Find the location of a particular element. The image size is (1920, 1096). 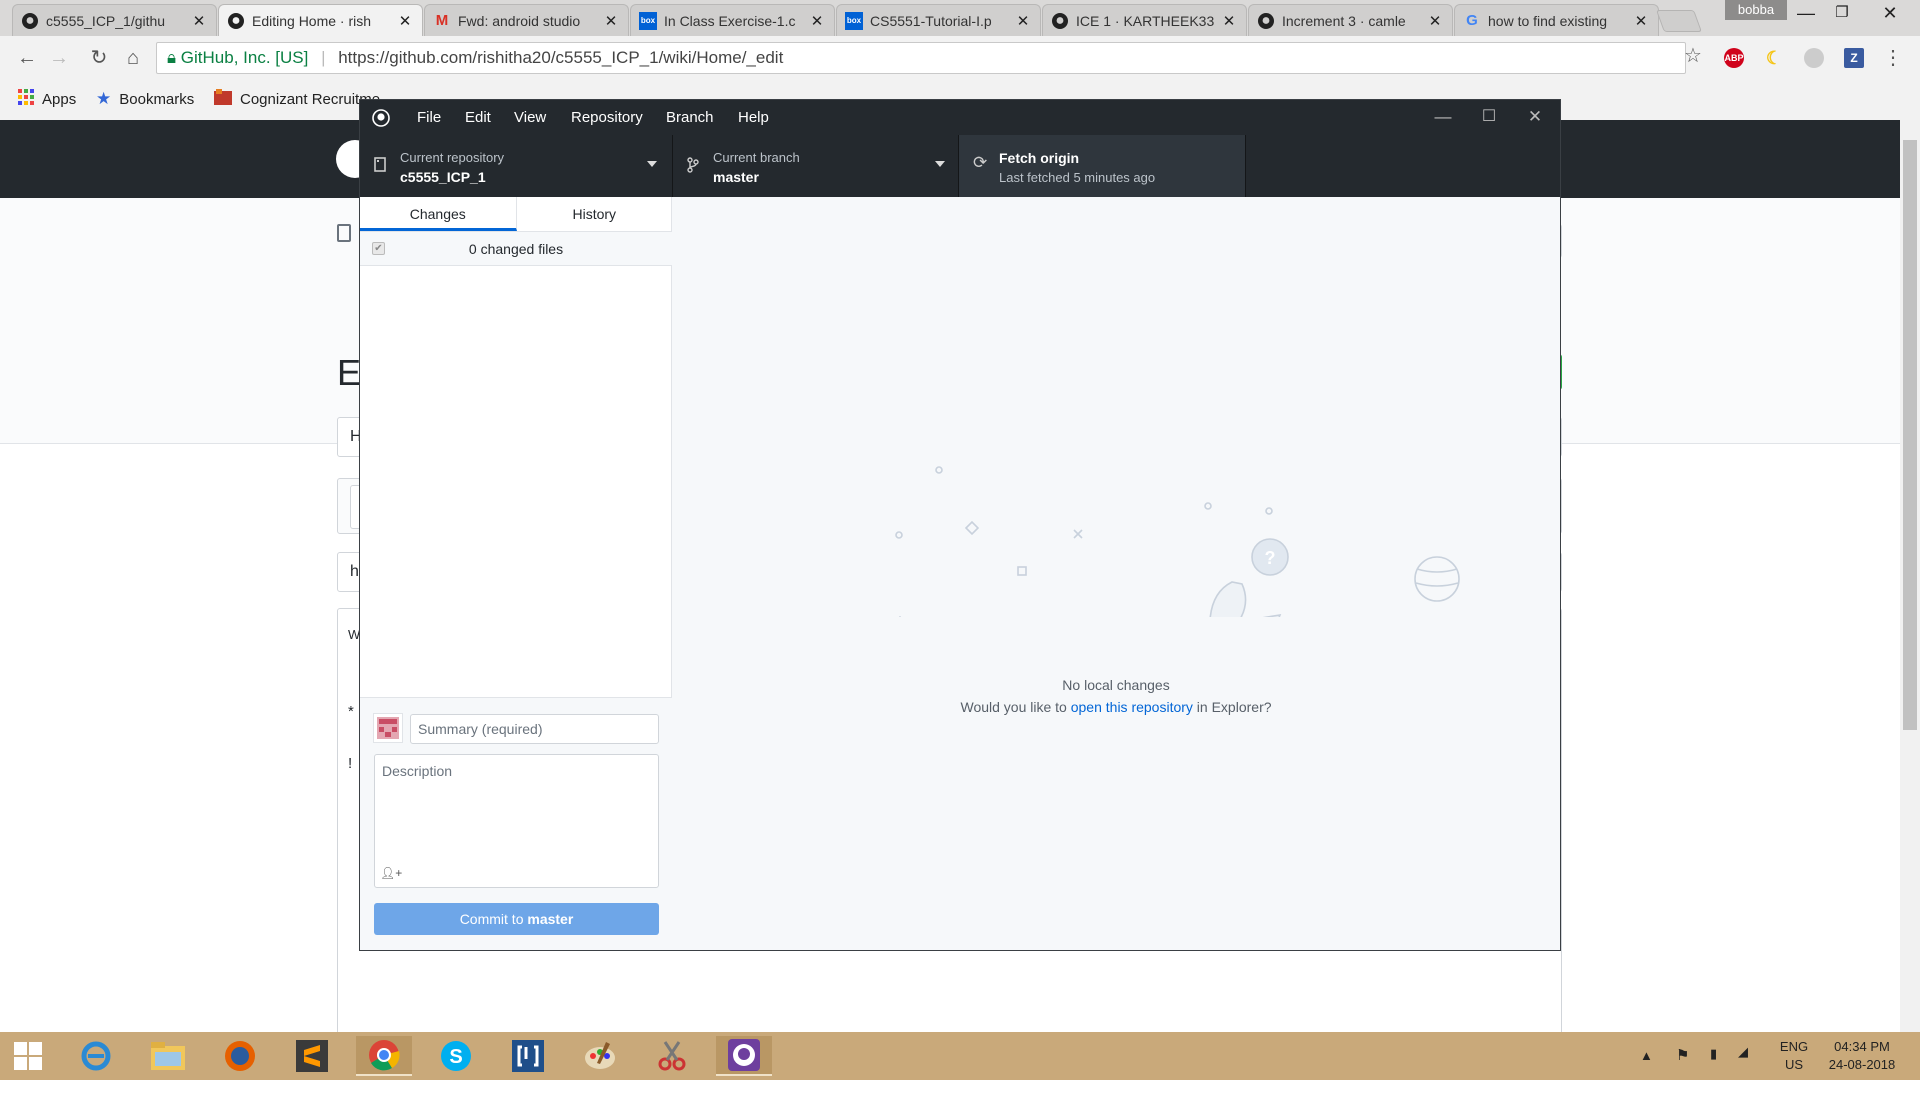

github-icon is located at coordinates (236, 21).